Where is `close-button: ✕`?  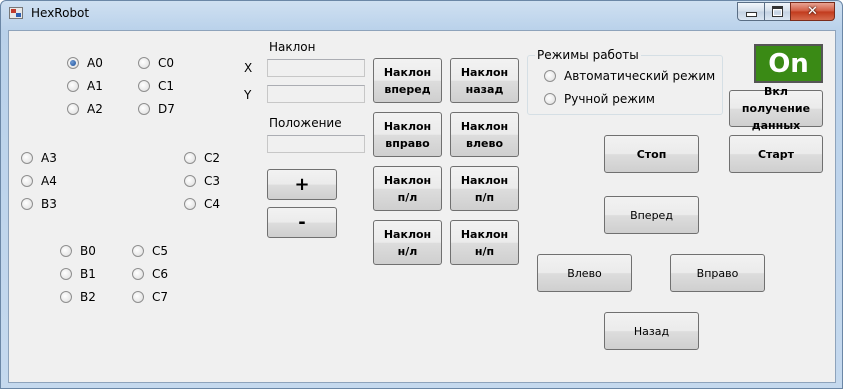 close-button: ✕ is located at coordinates (812, 11).